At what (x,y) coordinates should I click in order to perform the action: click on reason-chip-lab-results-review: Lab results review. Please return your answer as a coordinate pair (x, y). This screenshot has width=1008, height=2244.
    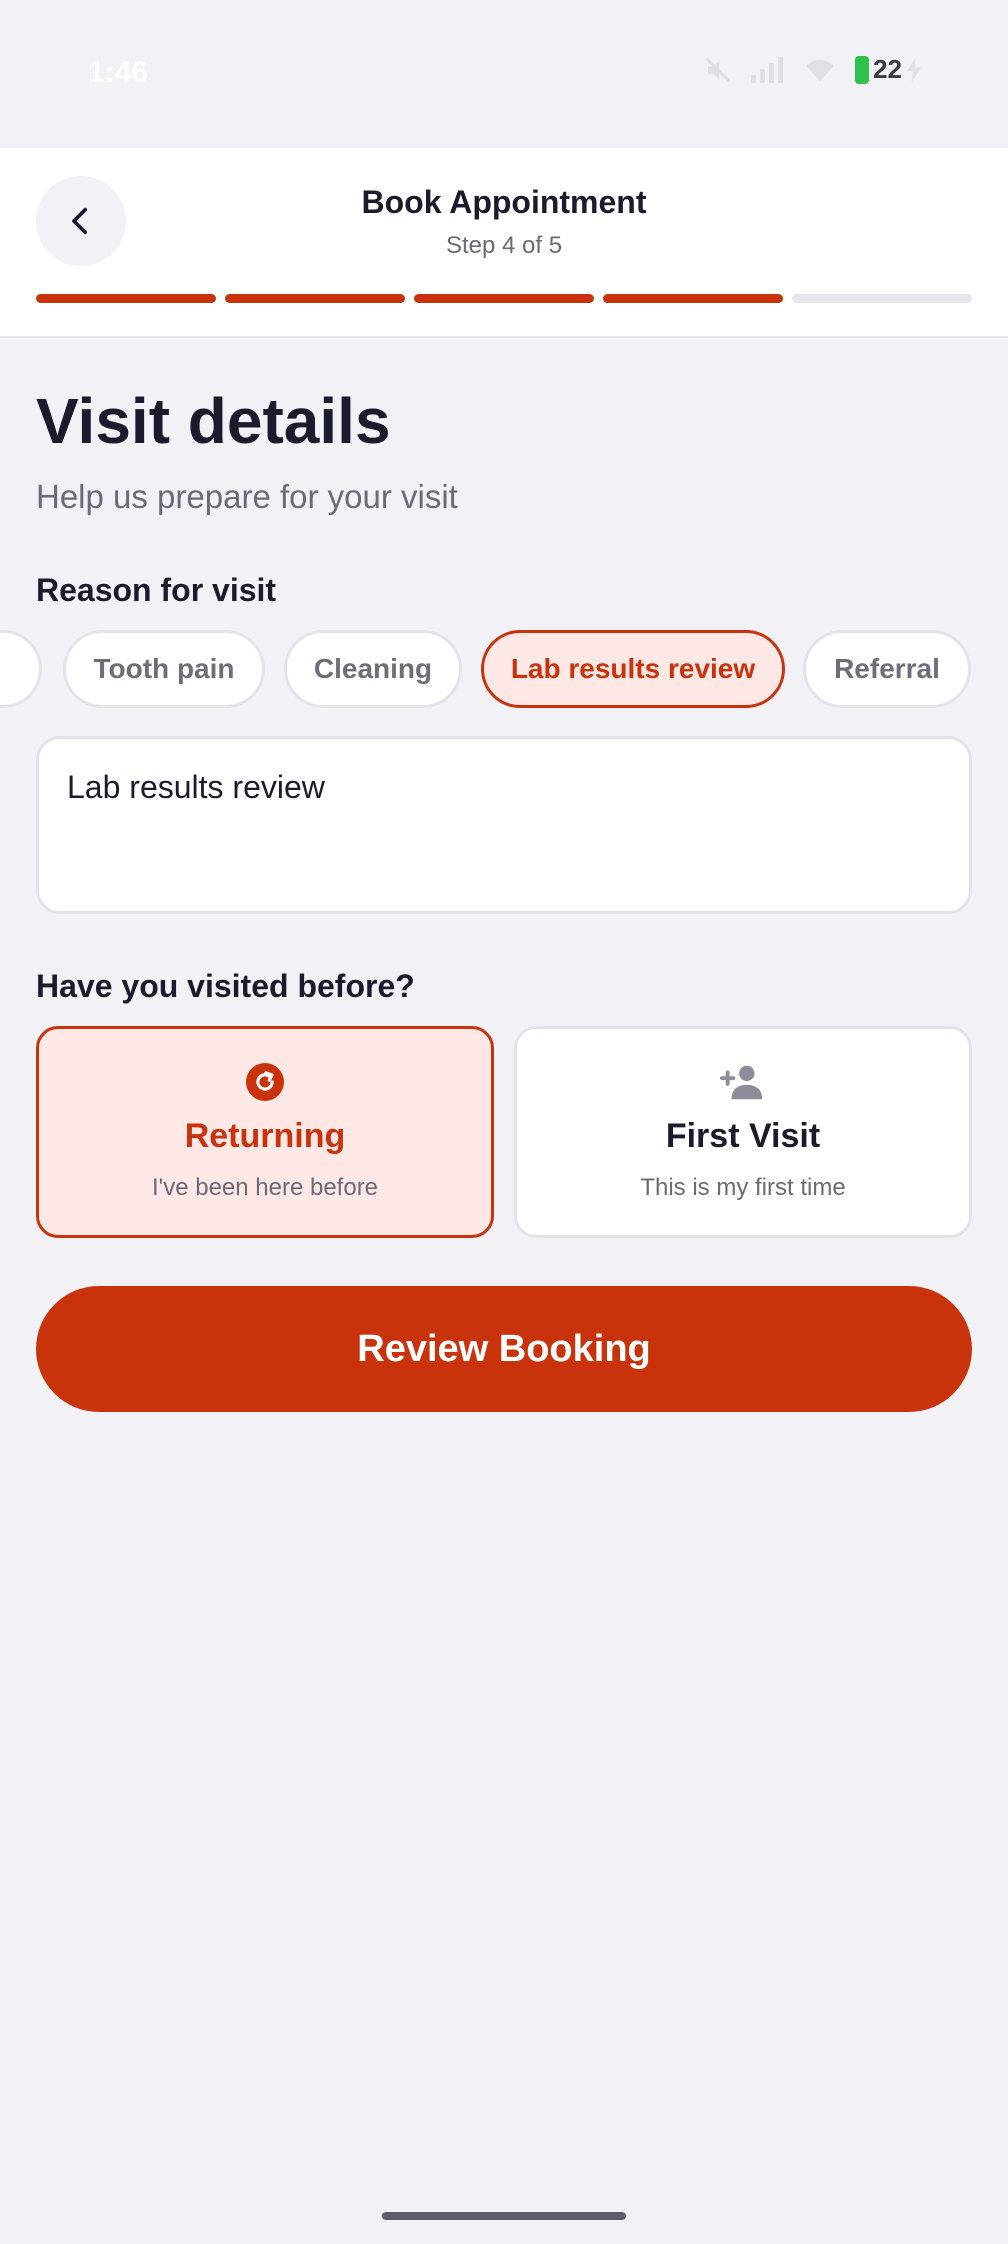
    Looking at the image, I should click on (633, 669).